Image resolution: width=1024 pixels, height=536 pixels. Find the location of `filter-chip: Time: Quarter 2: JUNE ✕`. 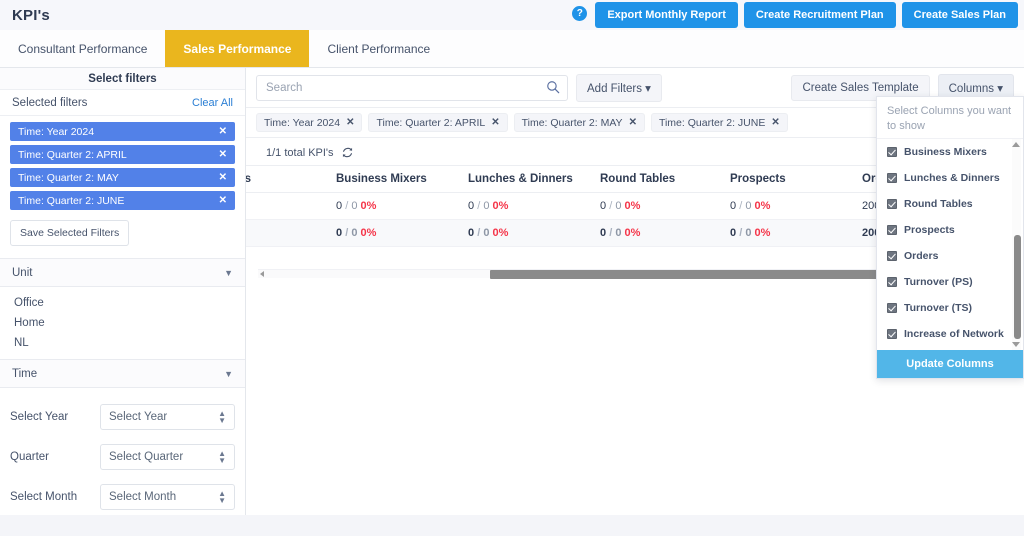

filter-chip: Time: Quarter 2: JUNE ✕ is located at coordinates (719, 122).